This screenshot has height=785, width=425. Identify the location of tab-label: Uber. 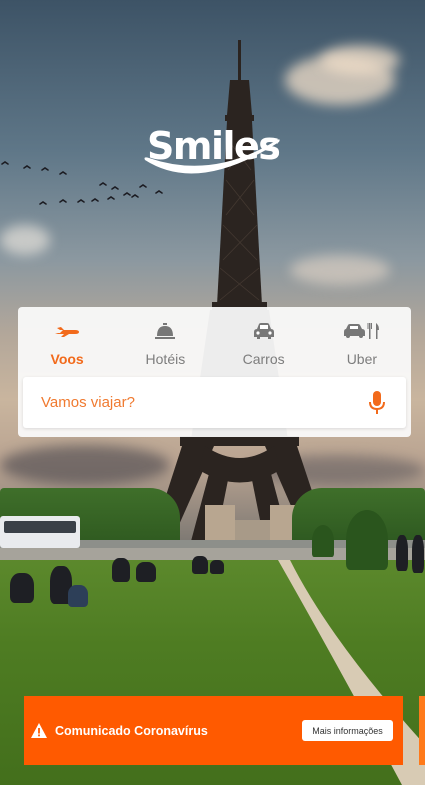
(362, 359).